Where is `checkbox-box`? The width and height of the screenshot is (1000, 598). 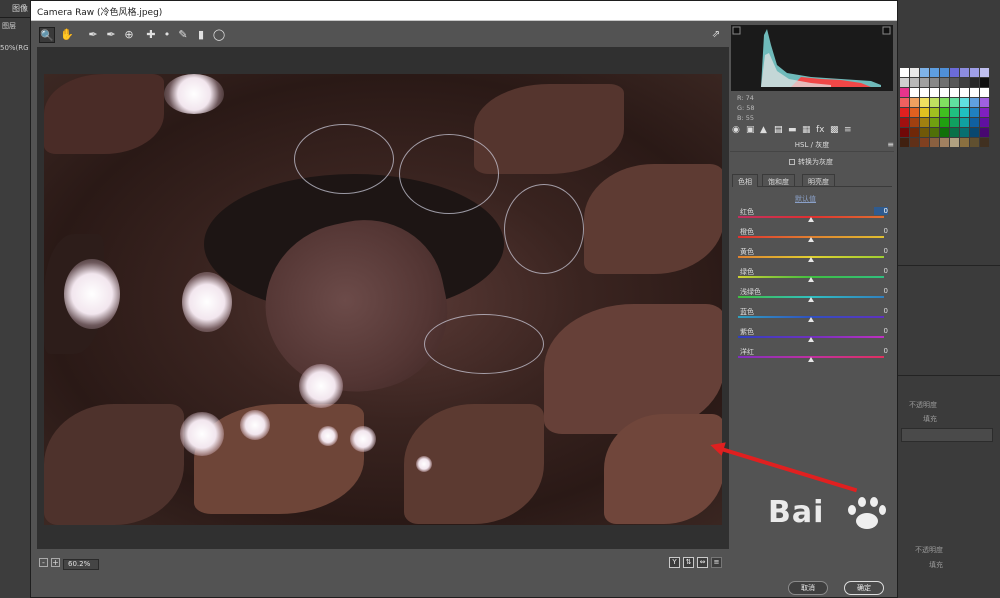
checkbox-box is located at coordinates (792, 162).